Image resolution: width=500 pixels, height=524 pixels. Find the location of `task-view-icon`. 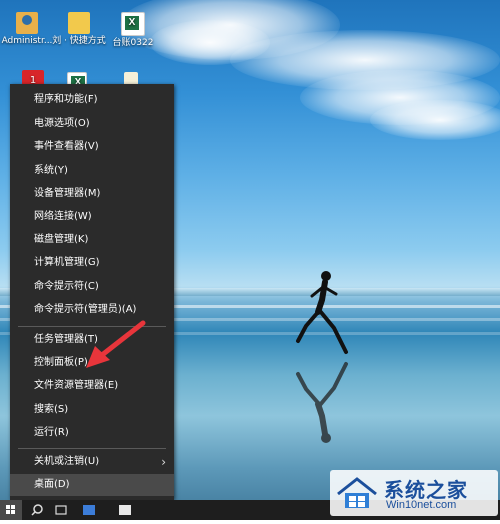

task-view-icon is located at coordinates (61, 510).